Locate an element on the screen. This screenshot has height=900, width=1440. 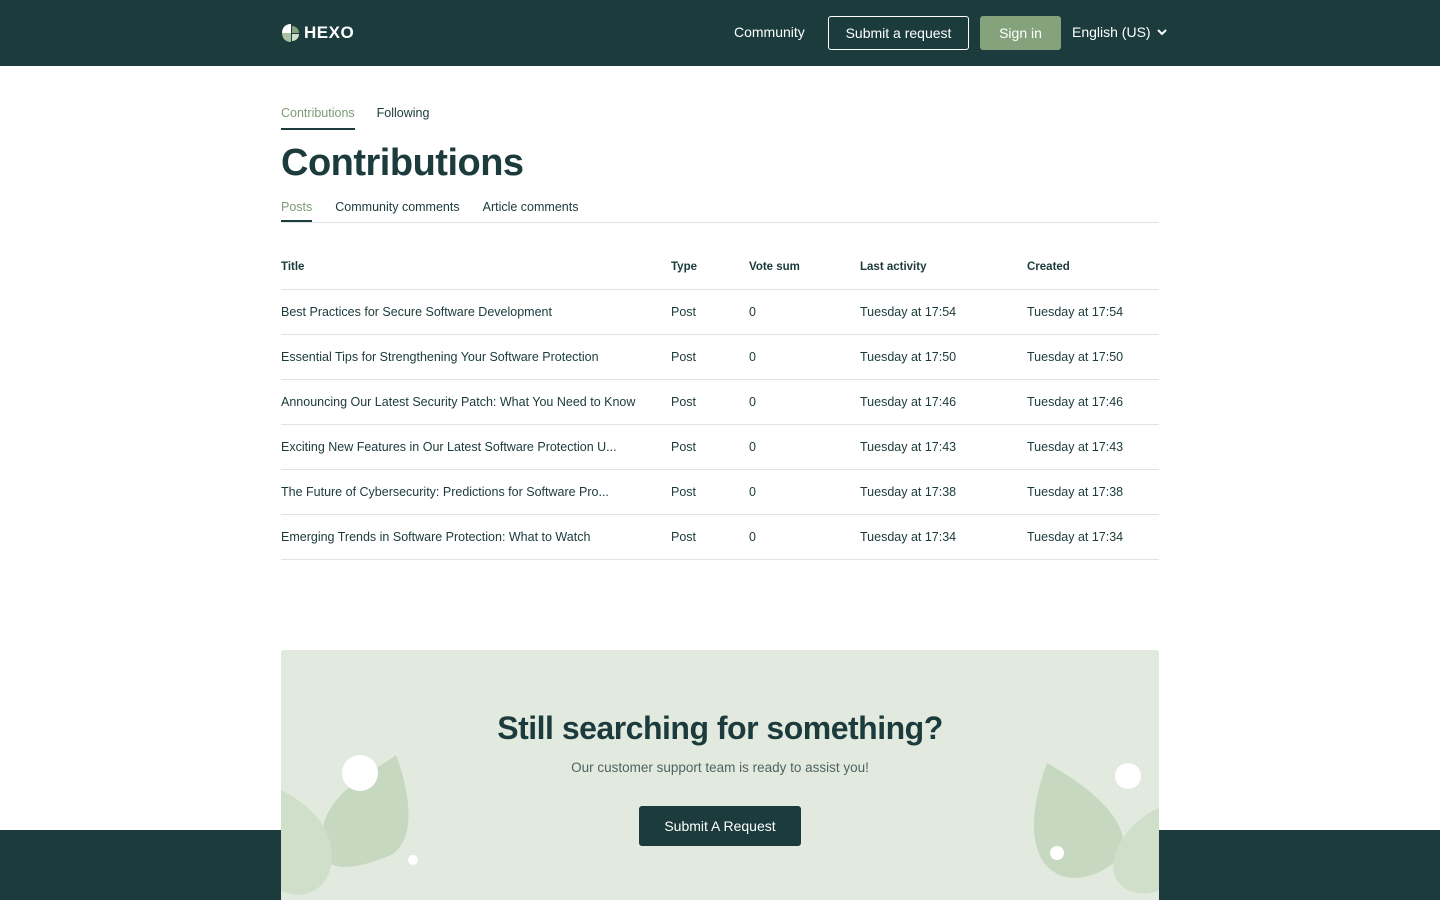
column-header-vote-sum: Vote sum is located at coordinates (804, 267).